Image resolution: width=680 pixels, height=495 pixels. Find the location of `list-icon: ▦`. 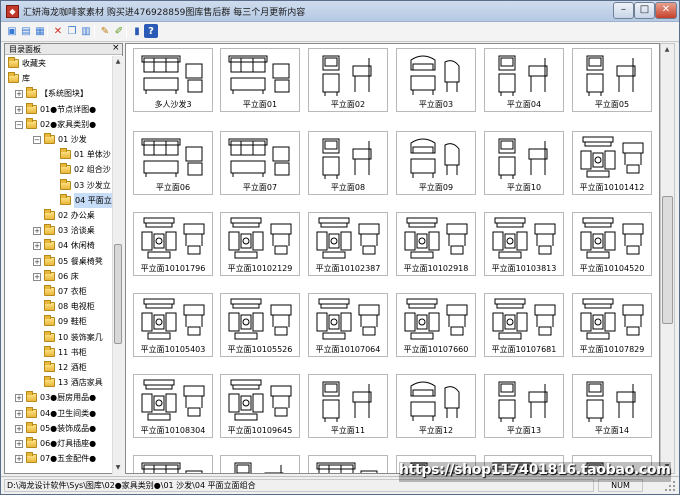

list-icon: ▦ is located at coordinates (40, 31).